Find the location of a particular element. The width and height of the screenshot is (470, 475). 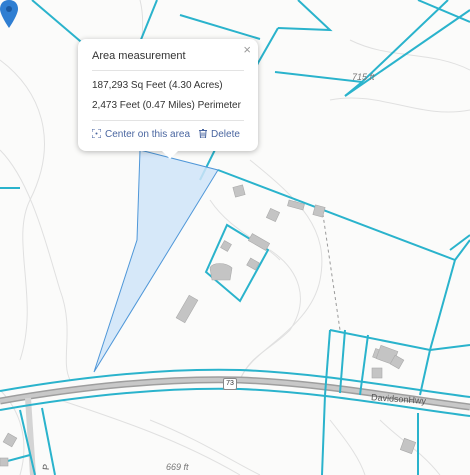

measured-area-polygon is located at coordinates (156, 261).